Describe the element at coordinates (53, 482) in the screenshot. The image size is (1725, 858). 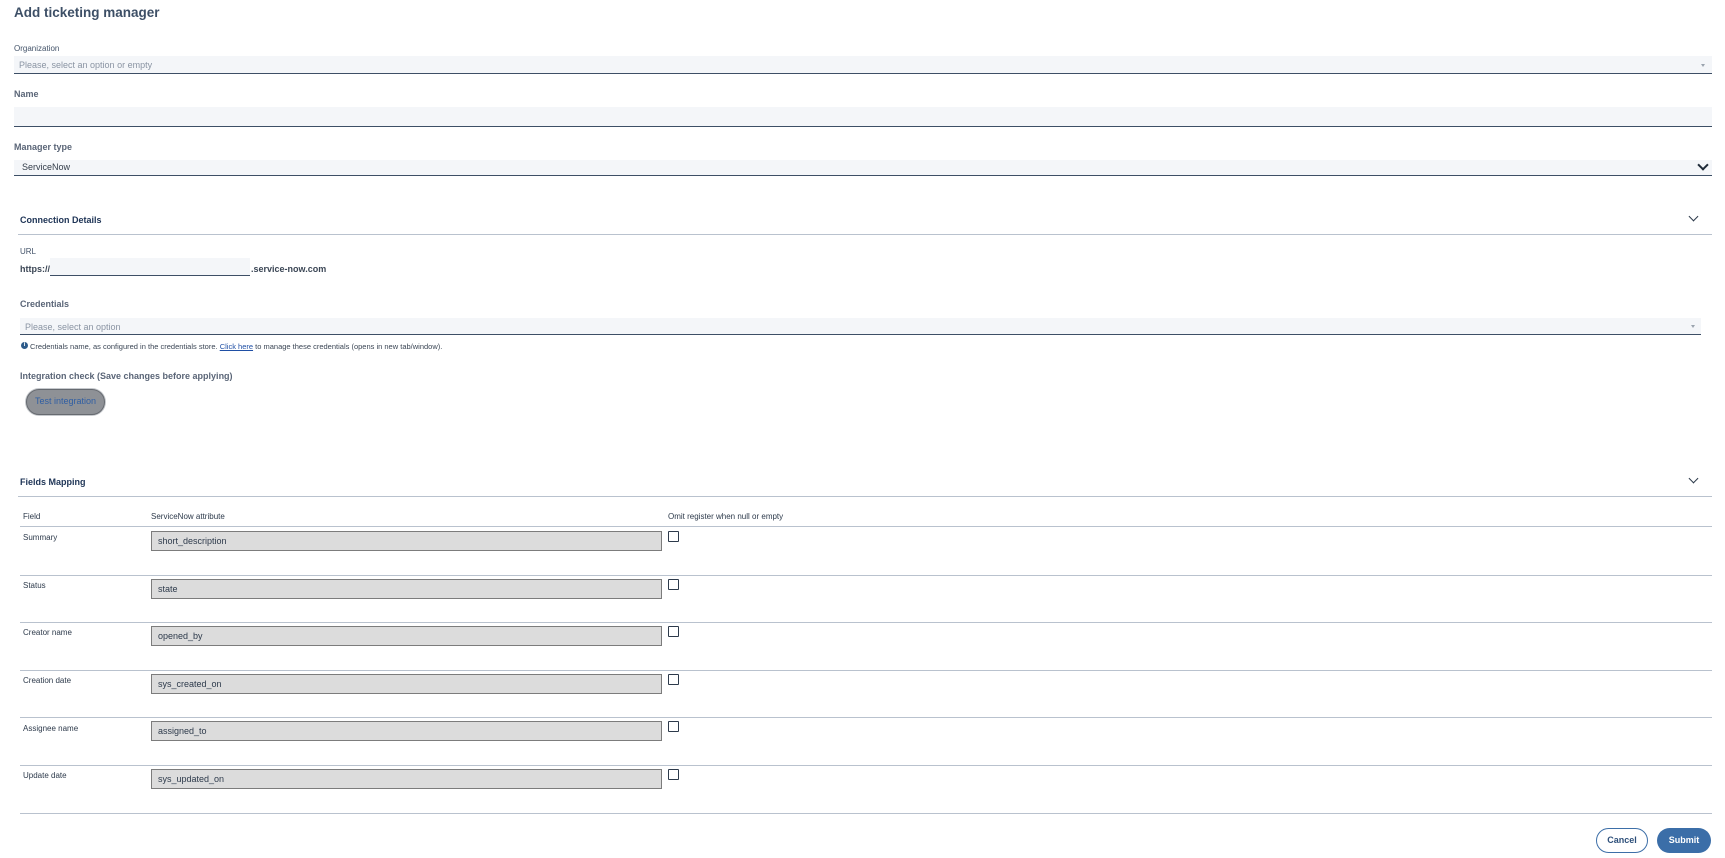
I see `fields-mapping-title: Fields Mapping` at that location.